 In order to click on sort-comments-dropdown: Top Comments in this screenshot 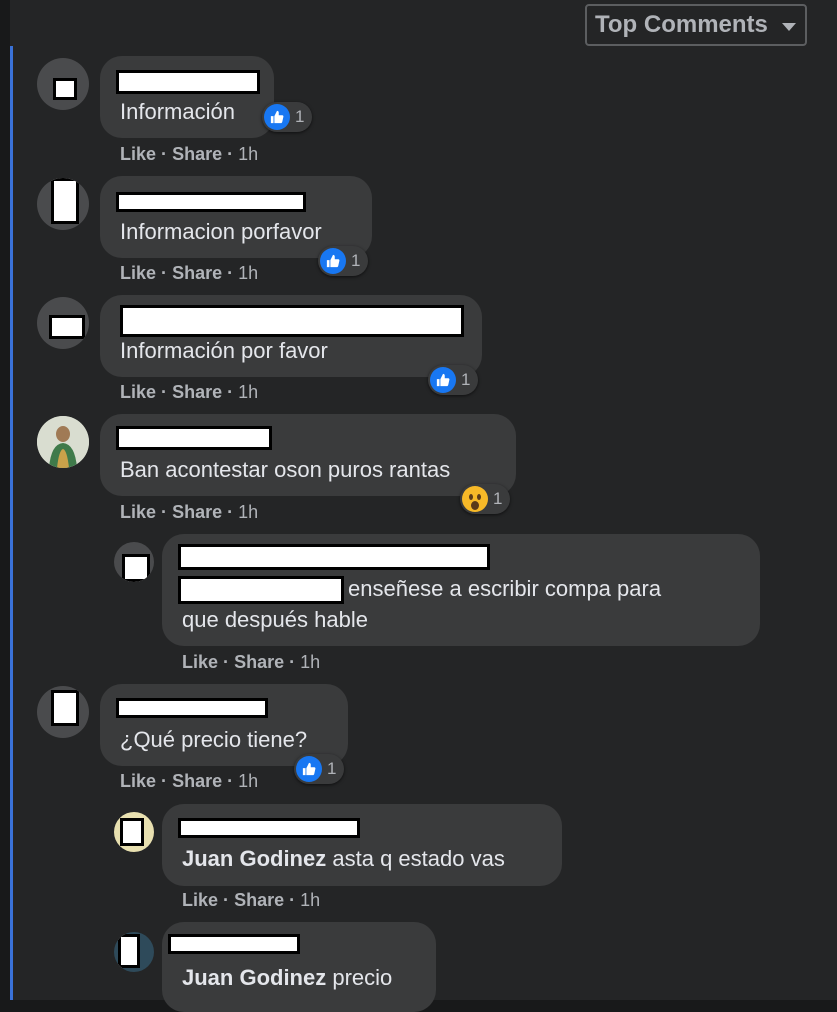, I will do `click(696, 25)`.